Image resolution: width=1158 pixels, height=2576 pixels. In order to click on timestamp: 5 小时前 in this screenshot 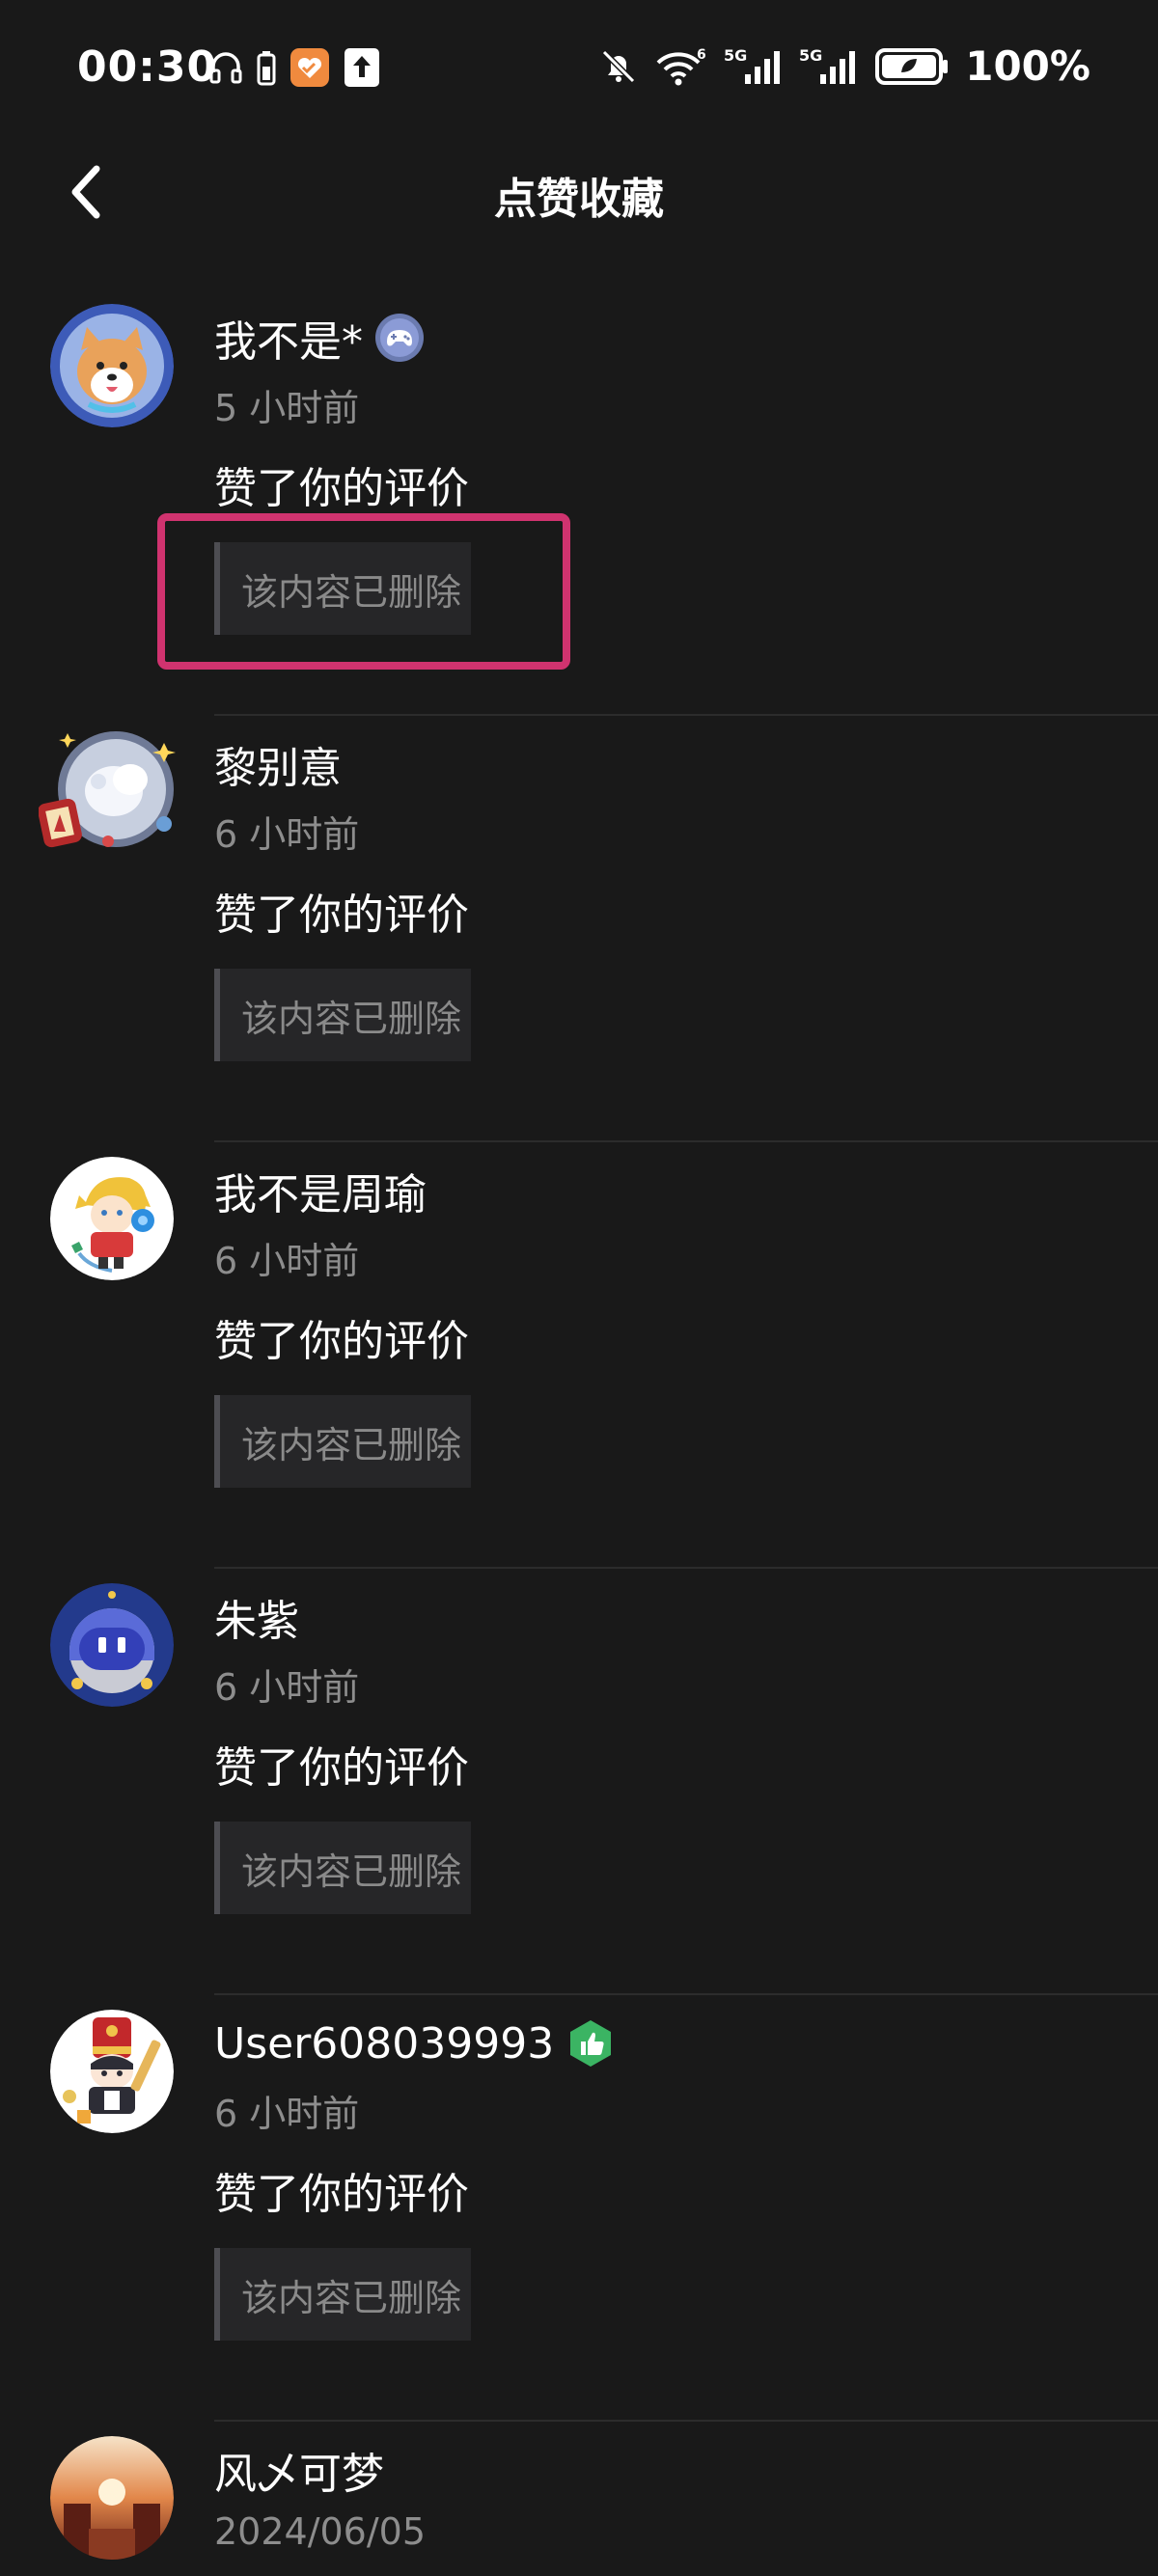, I will do `click(287, 408)`.